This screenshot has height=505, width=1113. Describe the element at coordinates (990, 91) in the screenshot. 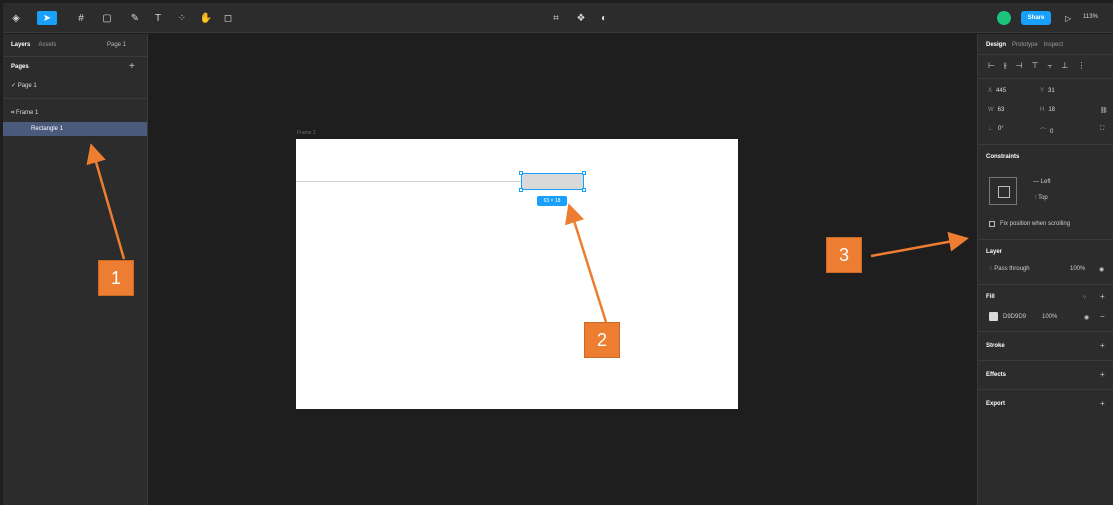

I see `x-label: X` at that location.